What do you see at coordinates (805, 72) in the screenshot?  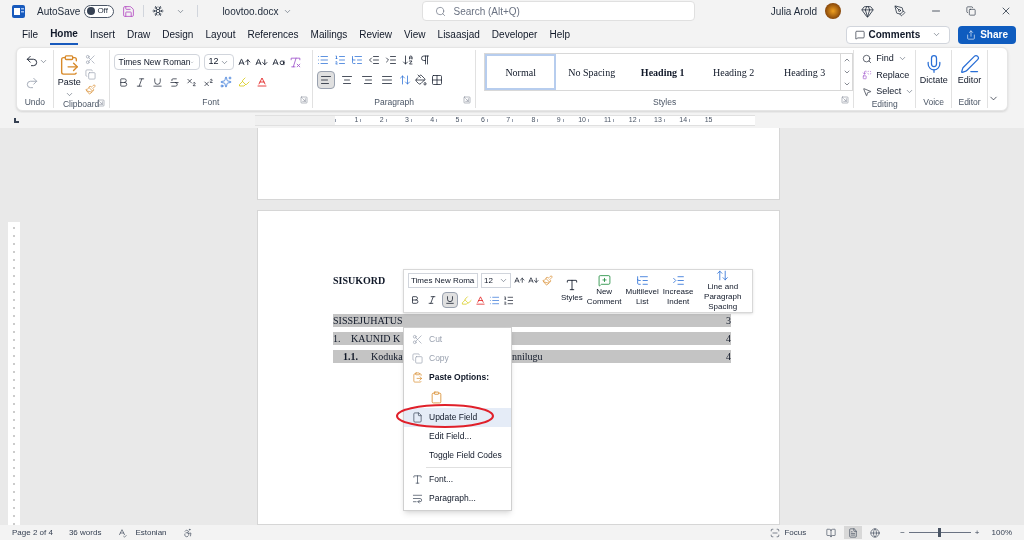 I see `style-option: Heading 3` at bounding box center [805, 72].